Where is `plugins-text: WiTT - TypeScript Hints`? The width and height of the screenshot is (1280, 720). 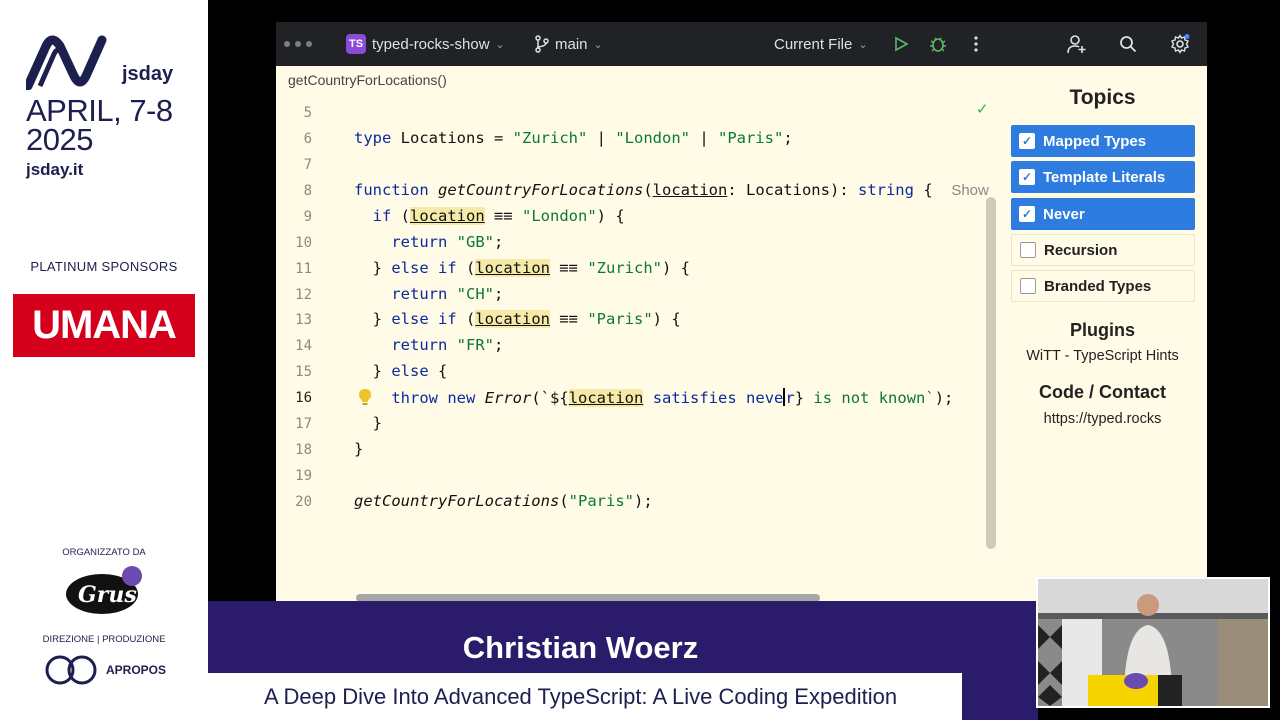
plugins-text: WiTT - TypeScript Hints is located at coordinates (1102, 356).